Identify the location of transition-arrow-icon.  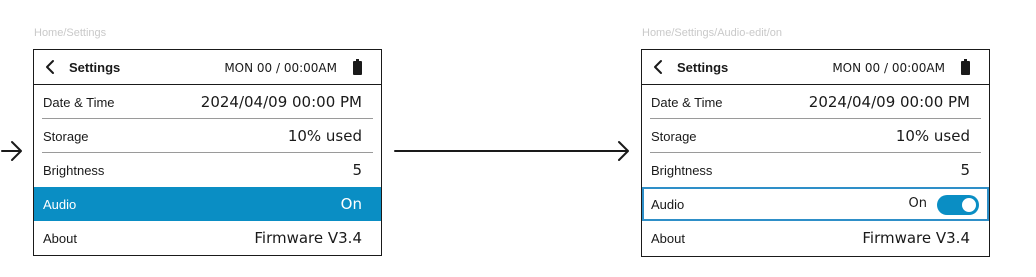
(511, 151).